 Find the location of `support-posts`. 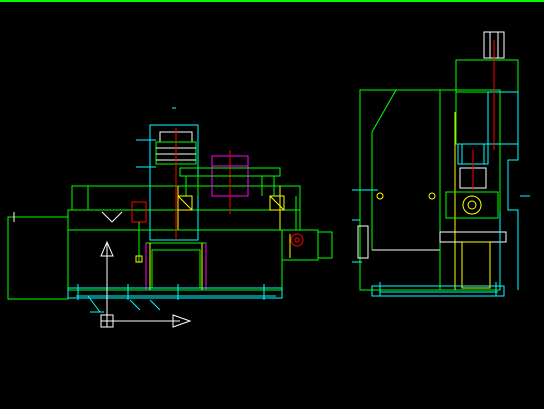

support-posts is located at coordinates (231, 189).